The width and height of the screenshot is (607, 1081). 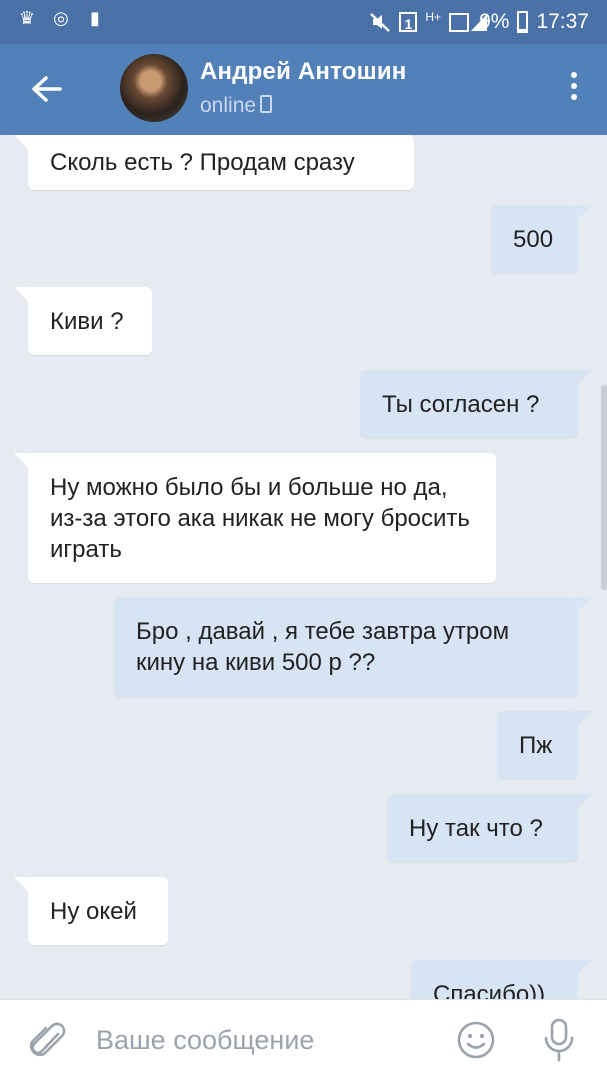 What do you see at coordinates (61, 18) in the screenshot?
I see `shazam-icon: ◎` at bounding box center [61, 18].